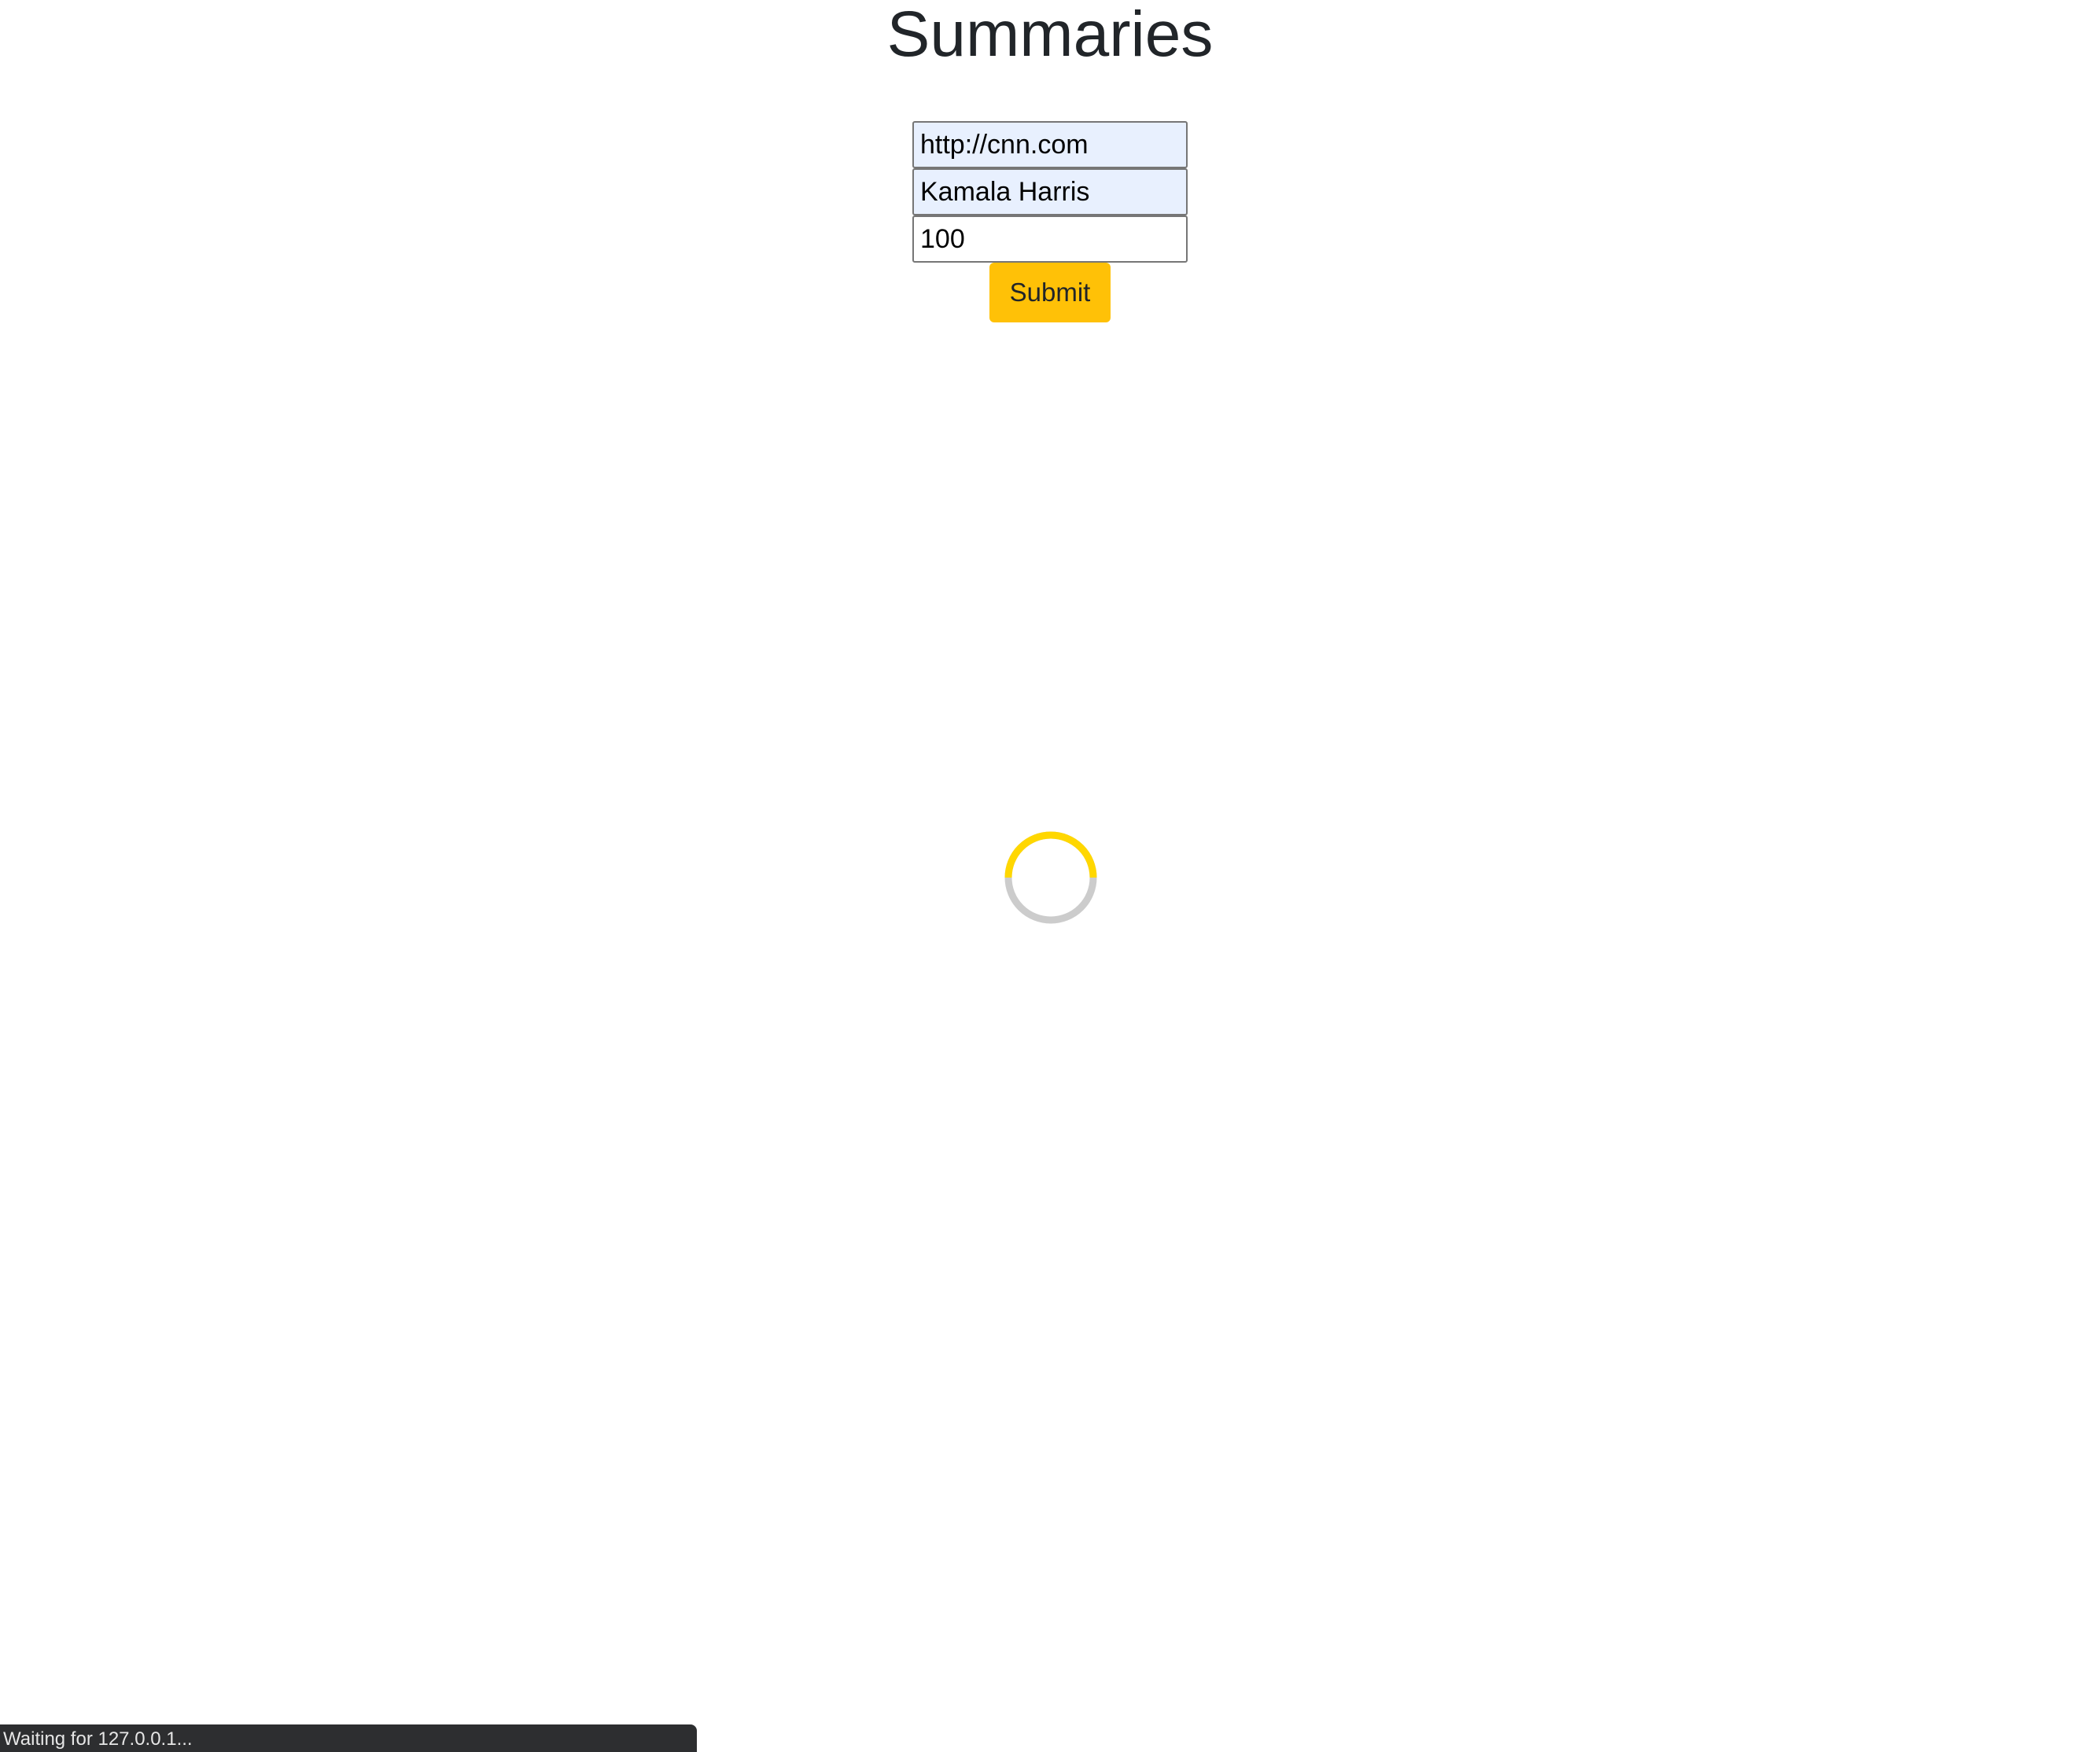  Describe the element at coordinates (1050, 854) in the screenshot. I see `spinner-arc` at that location.